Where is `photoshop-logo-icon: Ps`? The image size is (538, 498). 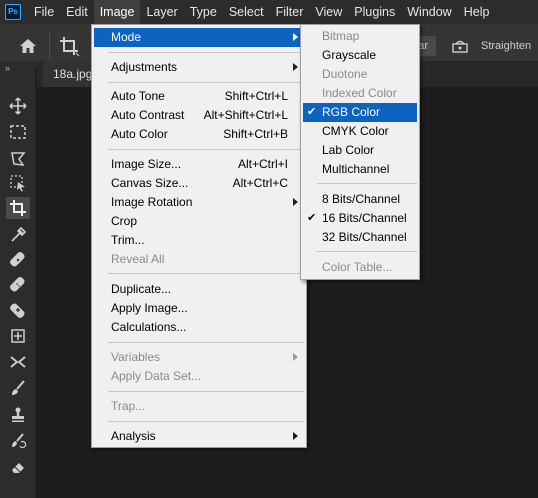 photoshop-logo-icon: Ps is located at coordinates (13, 12).